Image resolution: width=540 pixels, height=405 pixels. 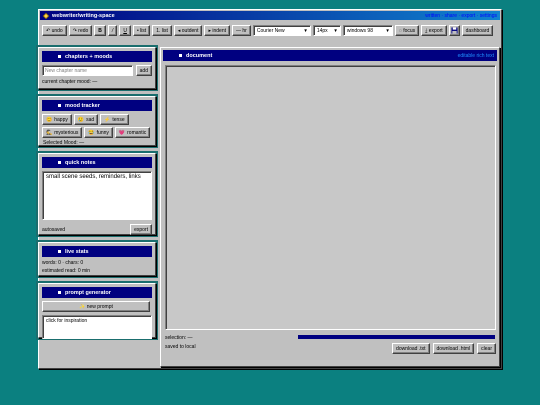 I want to click on mood-label: romantic, so click(x=137, y=132).